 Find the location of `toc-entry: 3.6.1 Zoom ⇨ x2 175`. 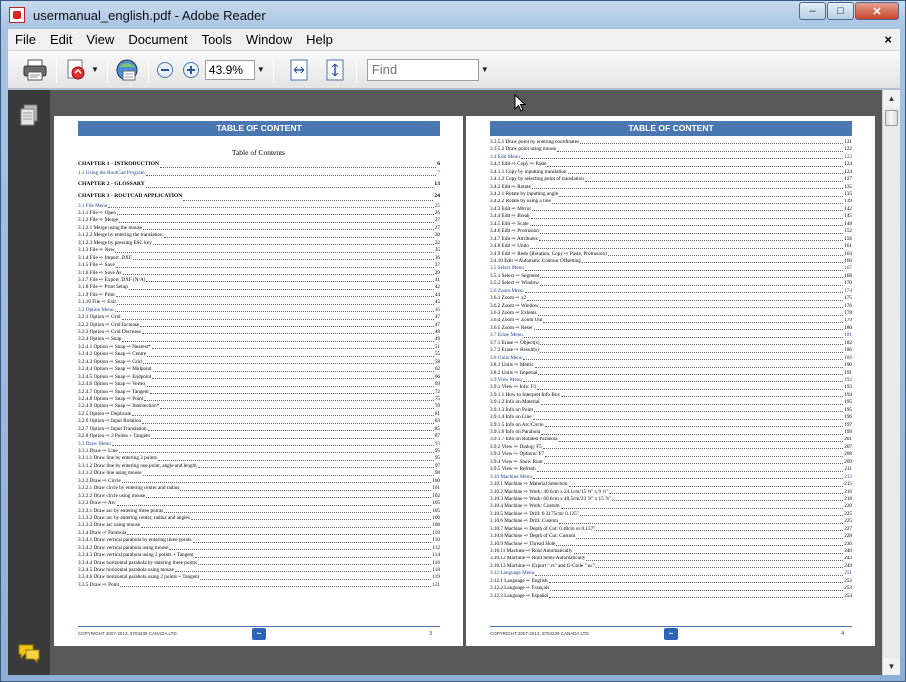

toc-entry: 3.6.1 Zoom ⇨ x2 175 is located at coordinates (671, 298).